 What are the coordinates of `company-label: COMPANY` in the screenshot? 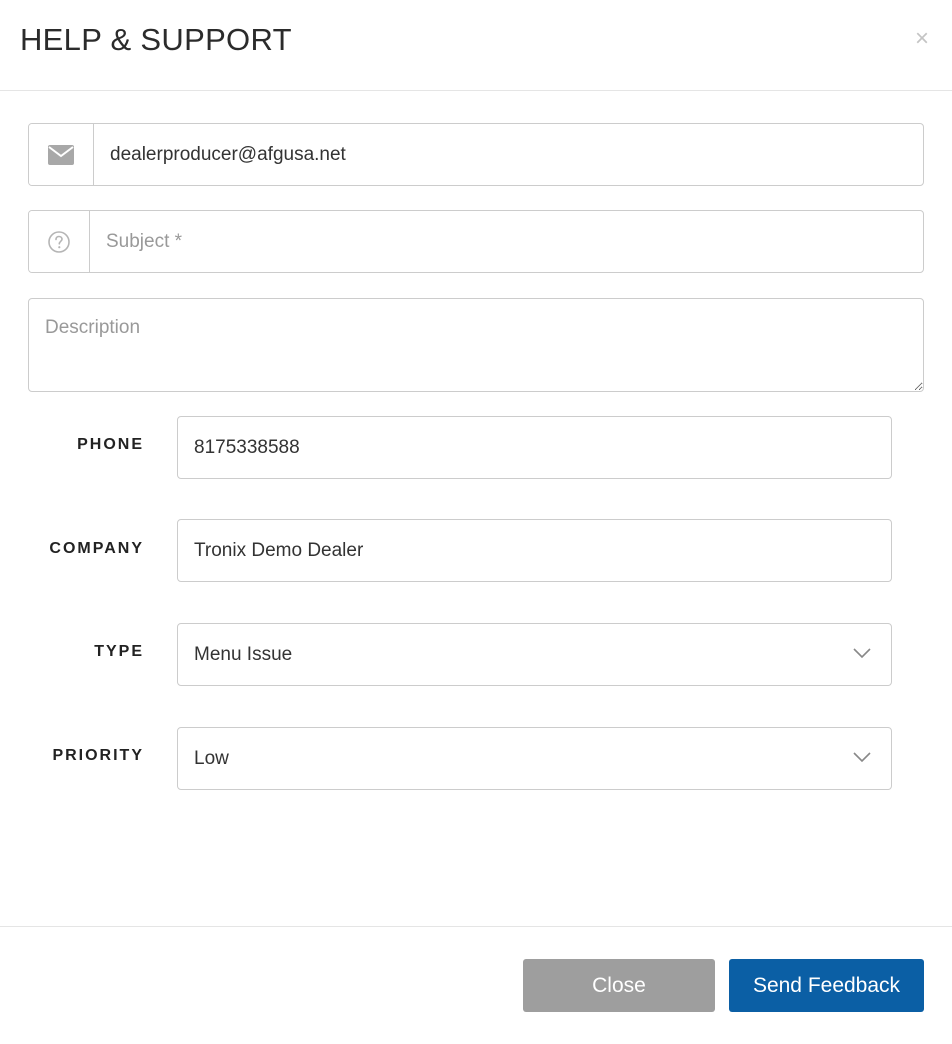 It's located at (96, 548).